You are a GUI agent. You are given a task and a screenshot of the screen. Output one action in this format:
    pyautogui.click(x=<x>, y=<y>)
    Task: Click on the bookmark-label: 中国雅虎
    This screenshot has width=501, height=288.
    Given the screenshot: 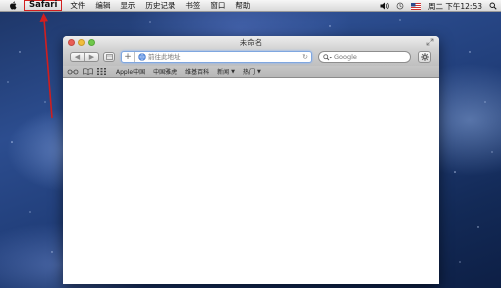 What is the action you would take?
    pyautogui.click(x=165, y=72)
    